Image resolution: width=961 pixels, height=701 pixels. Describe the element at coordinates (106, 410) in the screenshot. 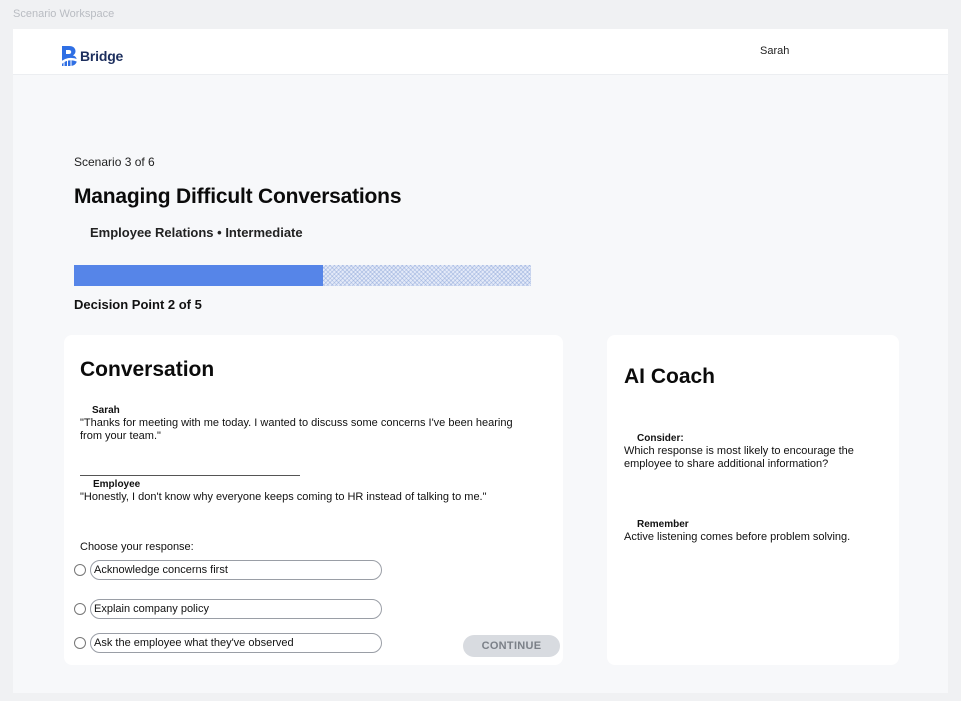

I see `message-speaker: Sarah` at that location.